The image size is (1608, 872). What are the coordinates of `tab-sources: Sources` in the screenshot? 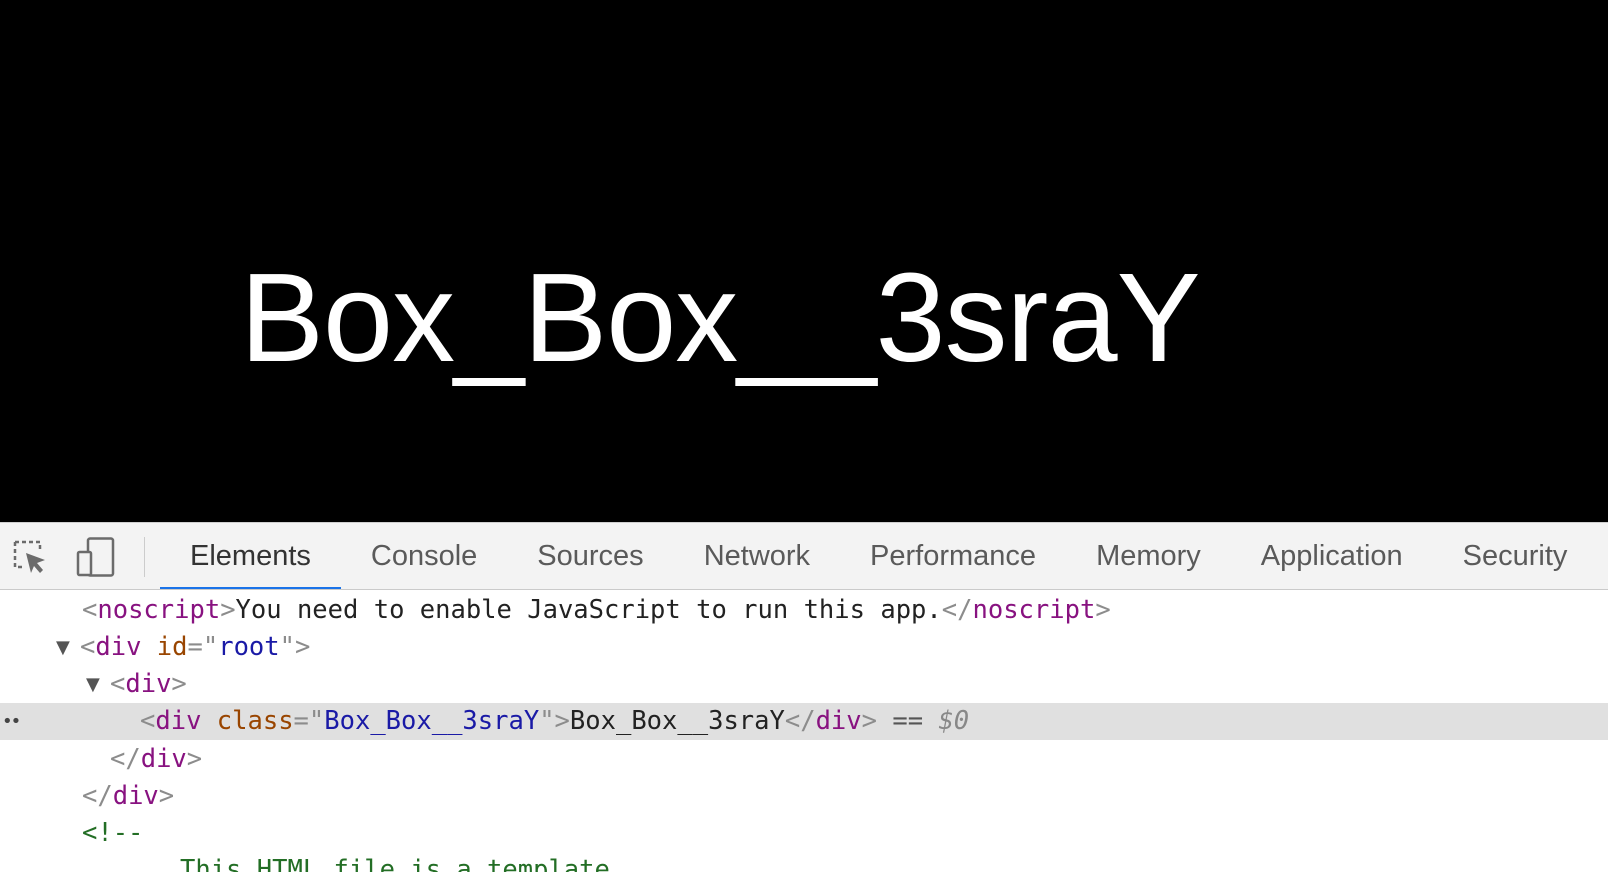 It's located at (590, 556).